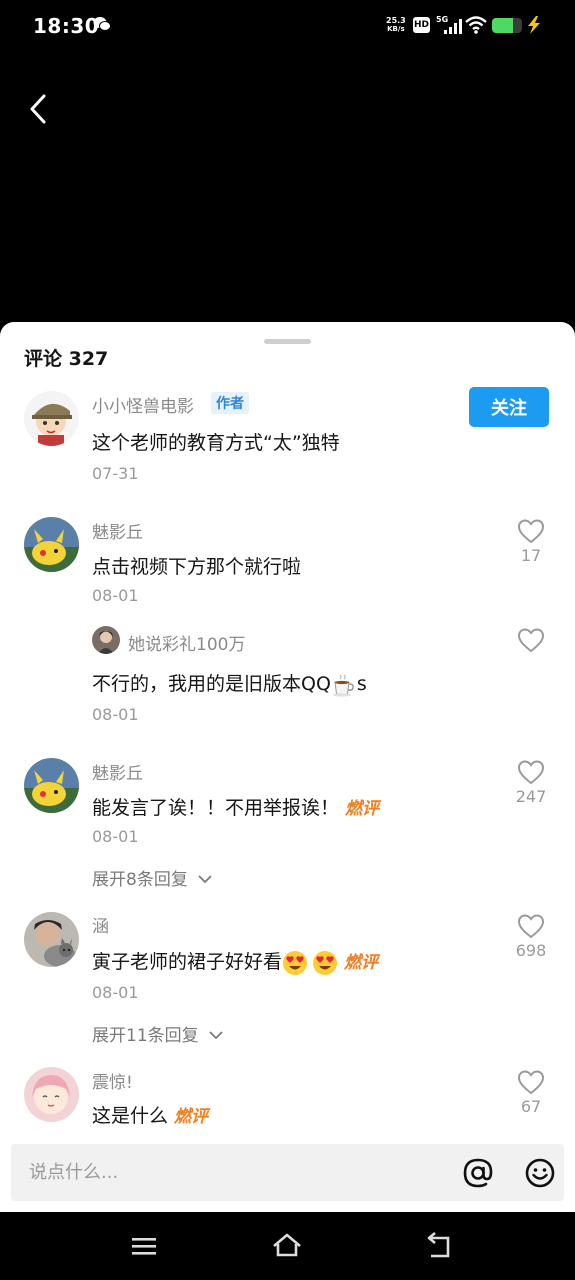 The image size is (575, 1280). Describe the element at coordinates (343, 685) in the screenshot. I see `coffee-emoji-icon` at that location.